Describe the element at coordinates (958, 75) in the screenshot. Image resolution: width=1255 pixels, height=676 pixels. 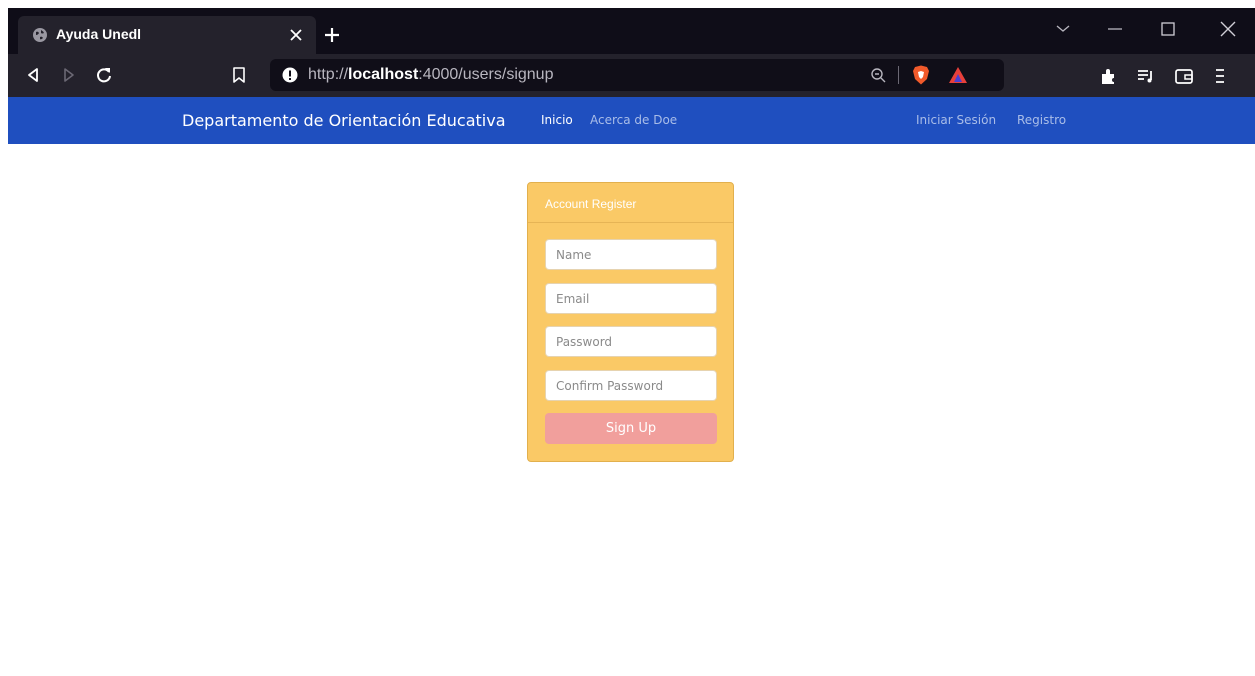
I see `brave-rewards-icon` at that location.